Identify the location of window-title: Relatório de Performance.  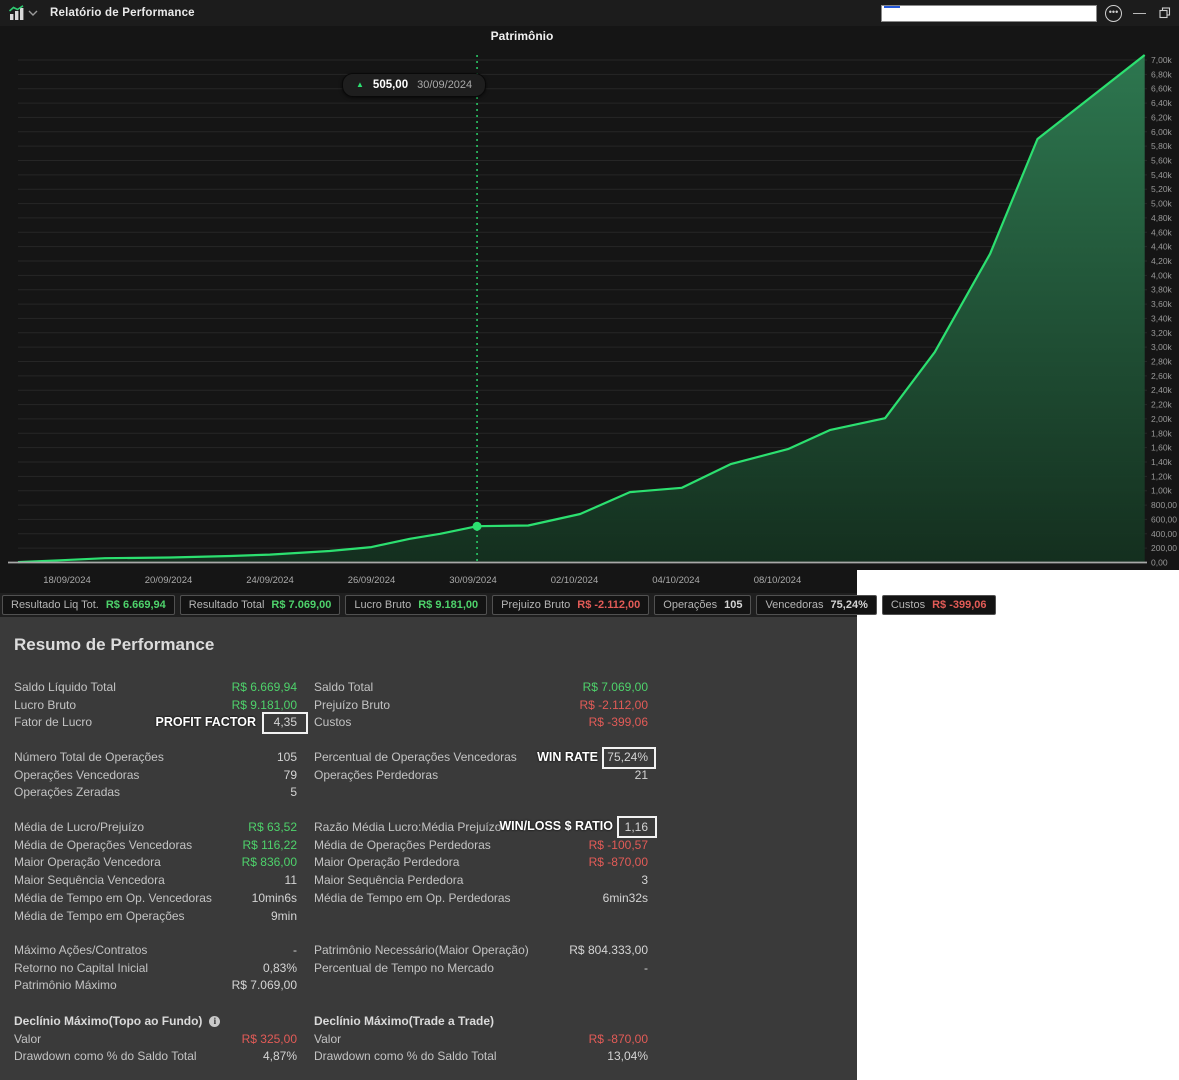
(122, 13).